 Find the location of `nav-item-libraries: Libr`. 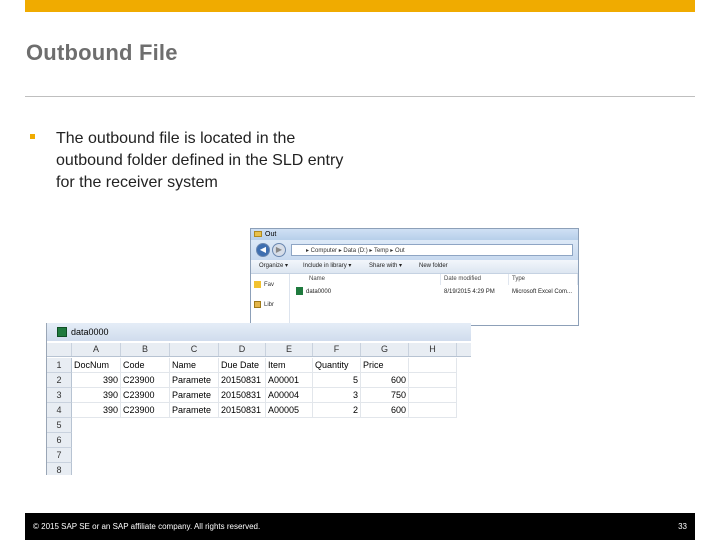

nav-item-libraries: Libr is located at coordinates (271, 305).